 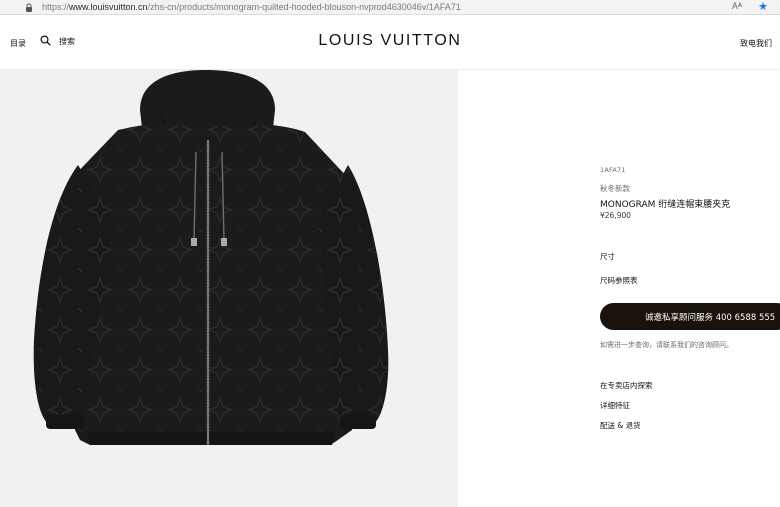 What do you see at coordinates (29, 7) in the screenshot?
I see `lock-icon` at bounding box center [29, 7].